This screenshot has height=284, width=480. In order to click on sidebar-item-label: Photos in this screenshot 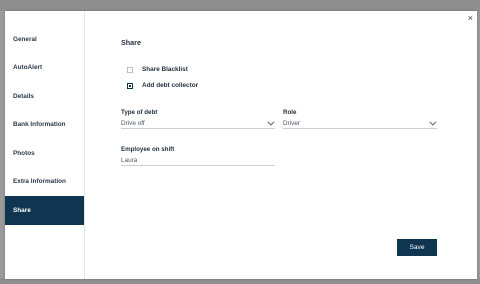, I will do `click(24, 153)`.